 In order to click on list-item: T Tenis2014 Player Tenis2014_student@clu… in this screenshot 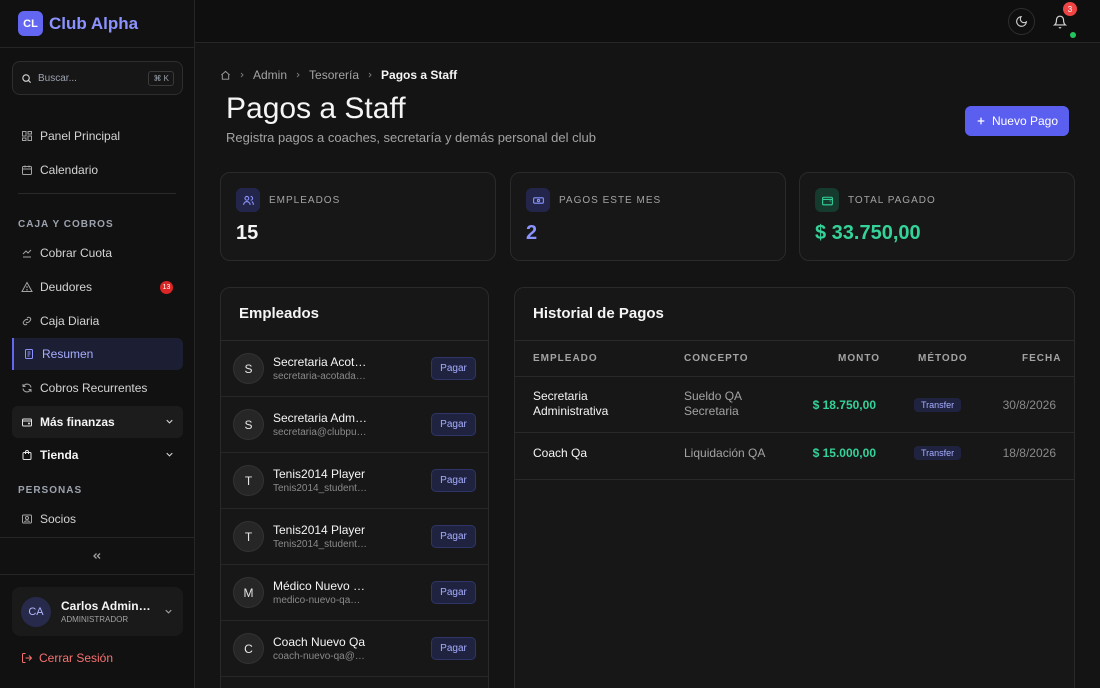, I will do `click(354, 481)`.